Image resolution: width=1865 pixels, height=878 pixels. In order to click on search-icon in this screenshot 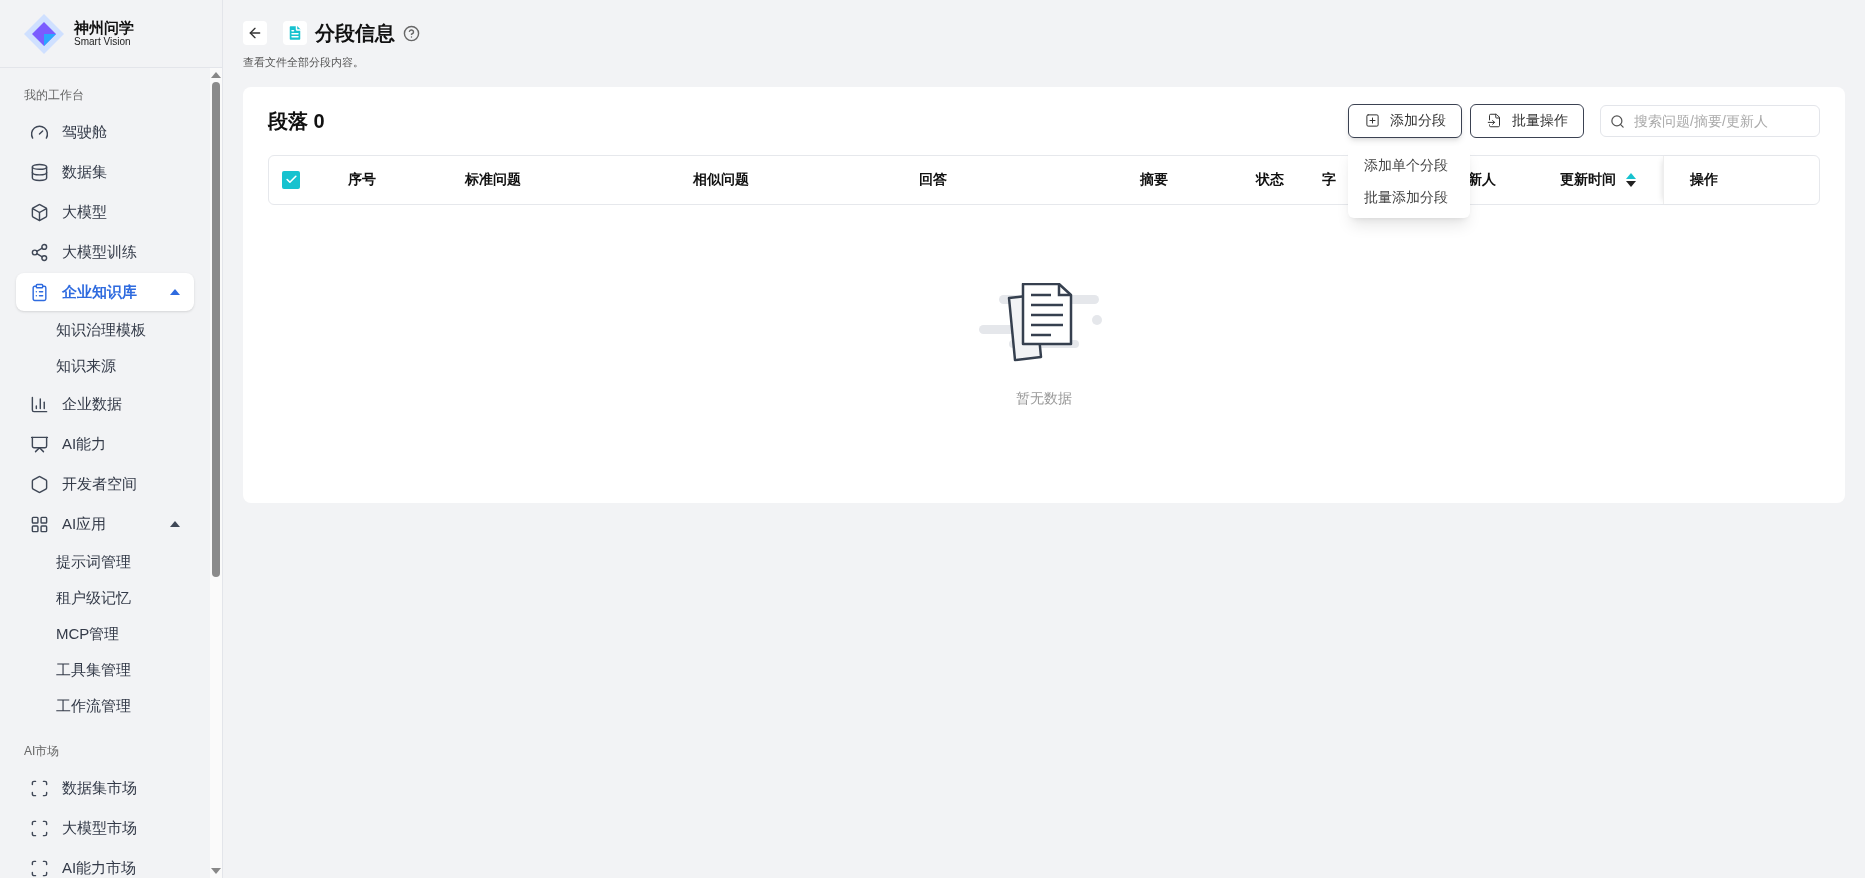, I will do `click(1617, 121)`.